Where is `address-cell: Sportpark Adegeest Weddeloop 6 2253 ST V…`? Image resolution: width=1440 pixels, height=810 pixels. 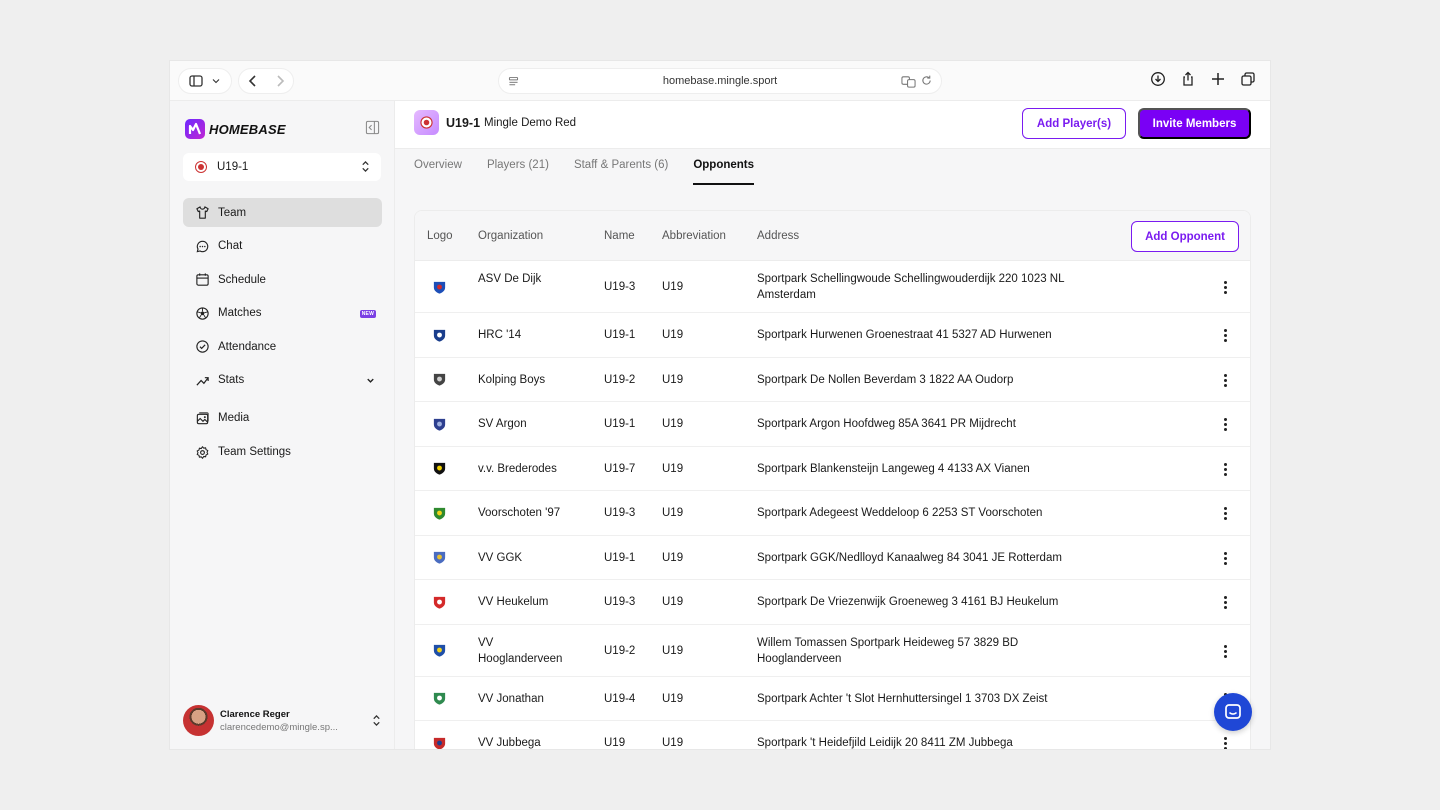 address-cell: Sportpark Adegeest Weddeloop 6 2253 ST V… is located at coordinates (900, 513).